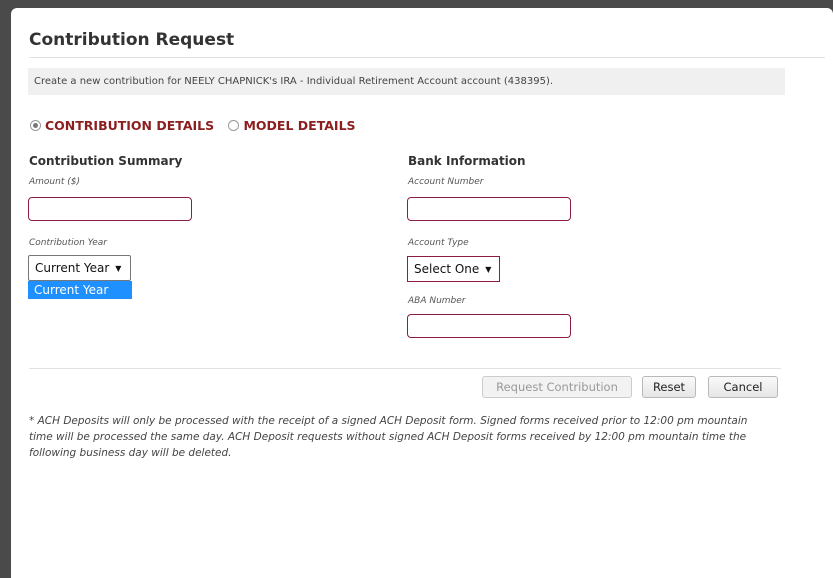 The height and width of the screenshot is (578, 833). I want to click on tab-contribution-details-label: CONTRIBUTION DETAILS, so click(130, 125).